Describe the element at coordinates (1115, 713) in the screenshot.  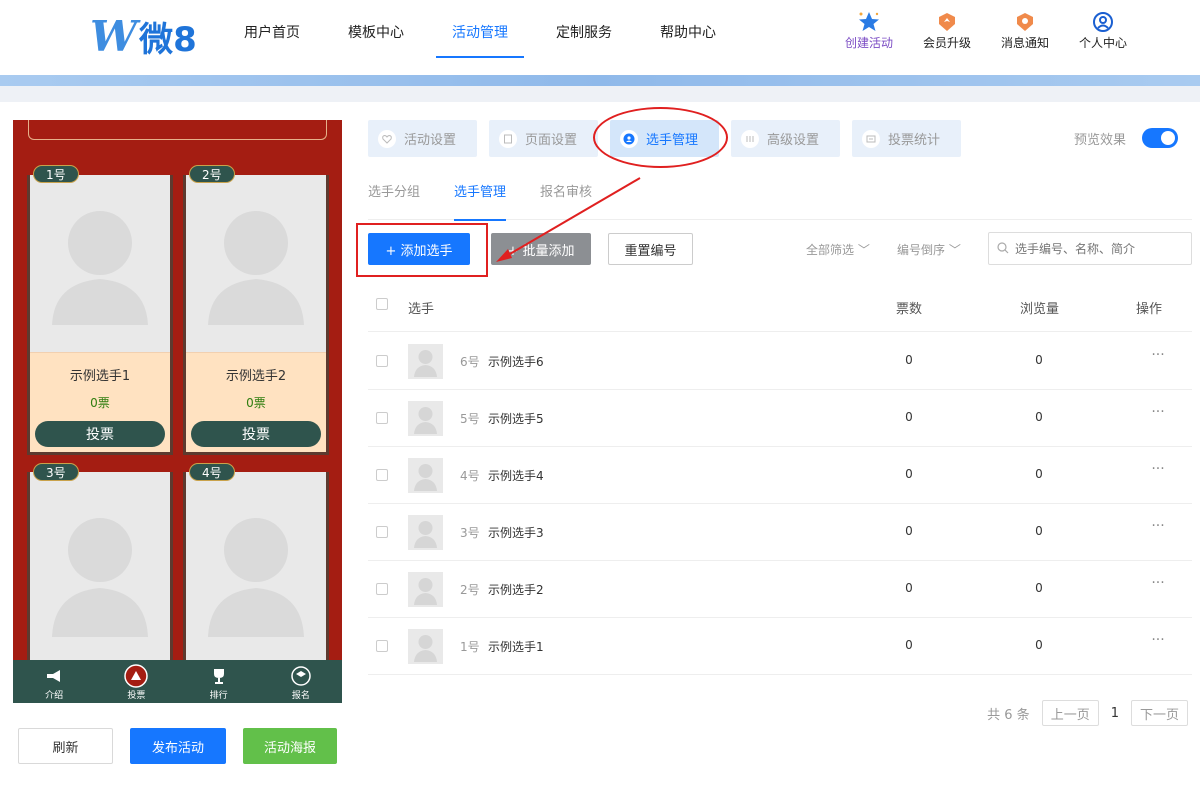
I see `current-page: 1` at that location.